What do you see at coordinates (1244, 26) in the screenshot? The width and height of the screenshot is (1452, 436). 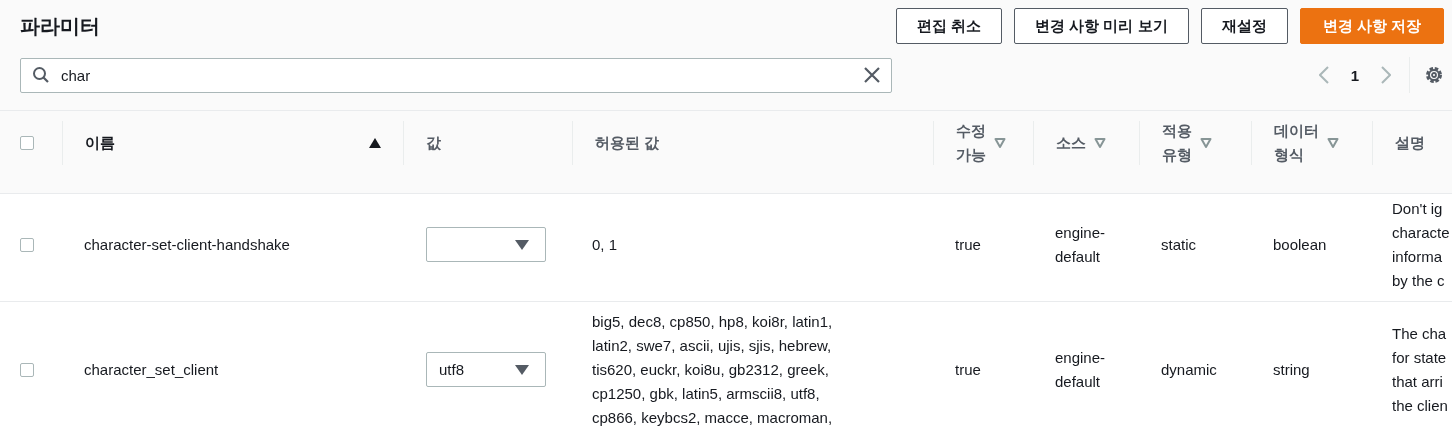 I see `action-button: 재설정` at bounding box center [1244, 26].